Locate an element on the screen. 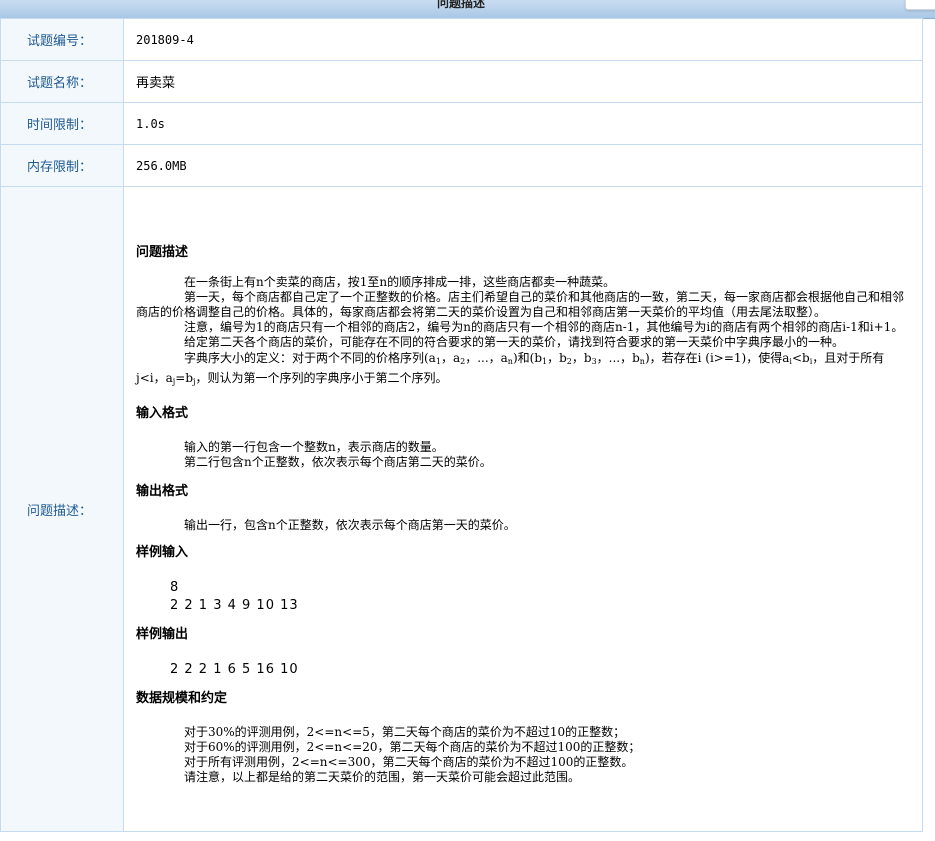  info-row-id: 试题编号： 201809-4 is located at coordinates (461, 39).